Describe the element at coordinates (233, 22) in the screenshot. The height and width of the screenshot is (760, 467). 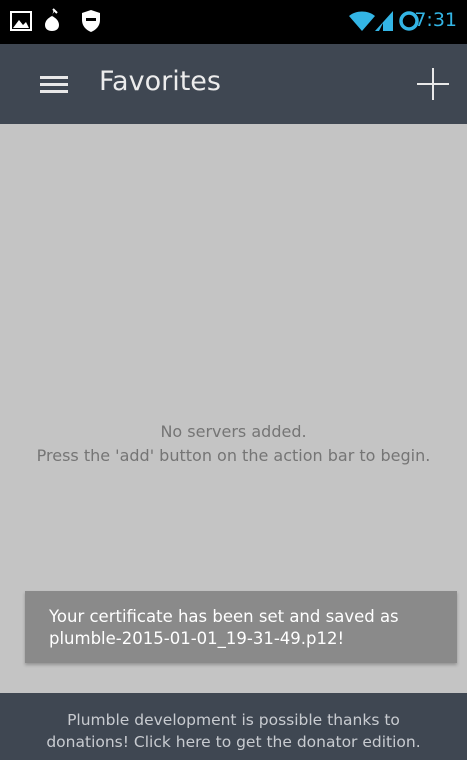
I see `status-bar: 7:31` at that location.